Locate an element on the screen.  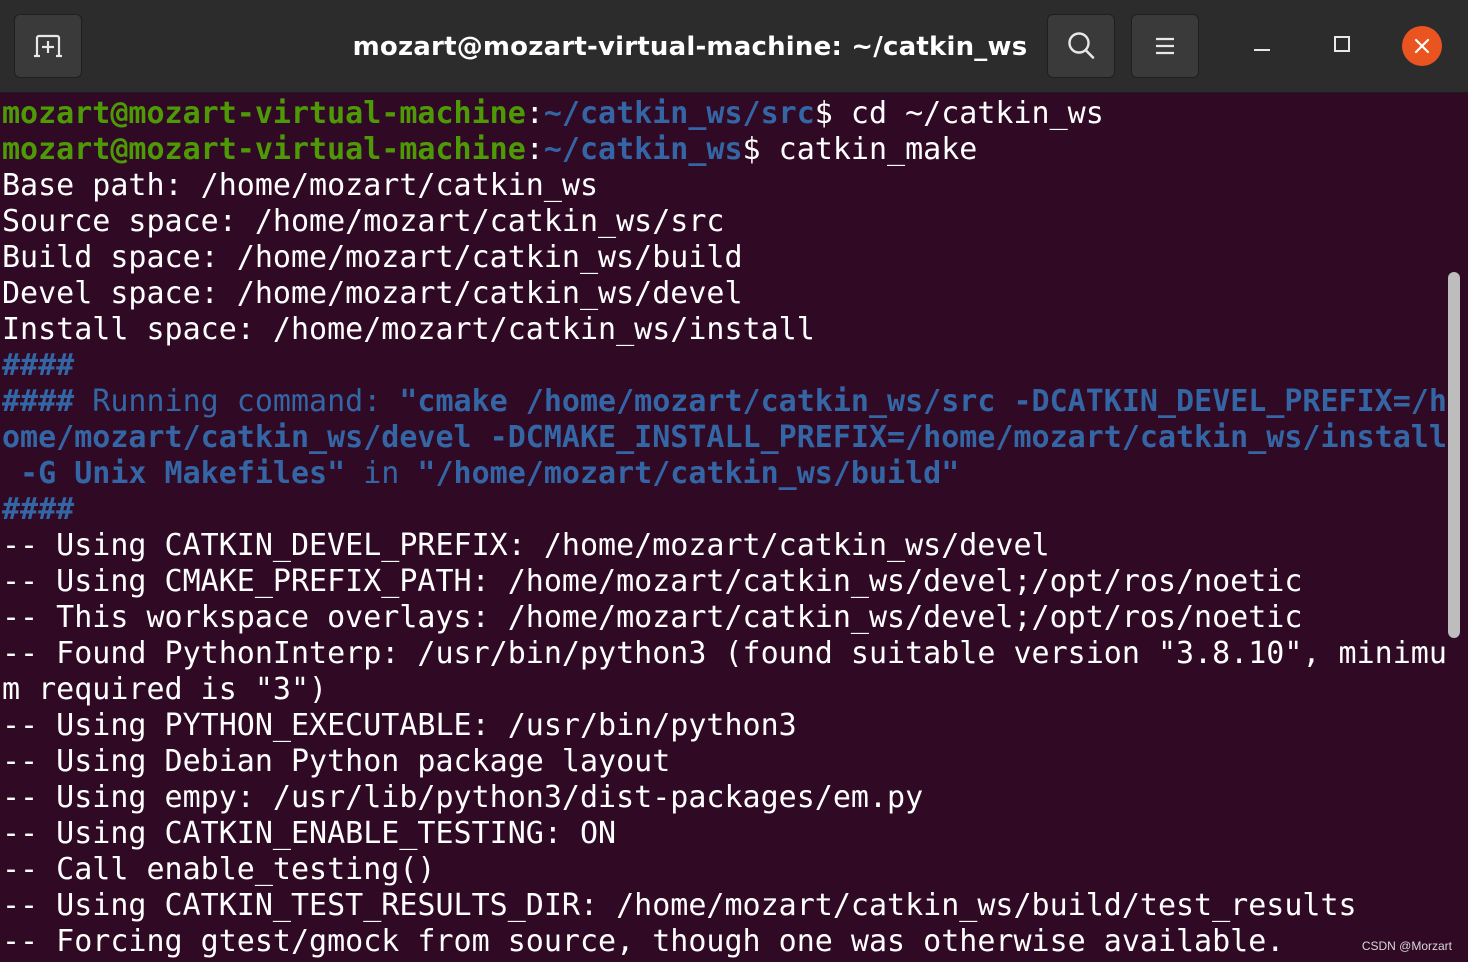
new-tab-button is located at coordinates (48, 46).